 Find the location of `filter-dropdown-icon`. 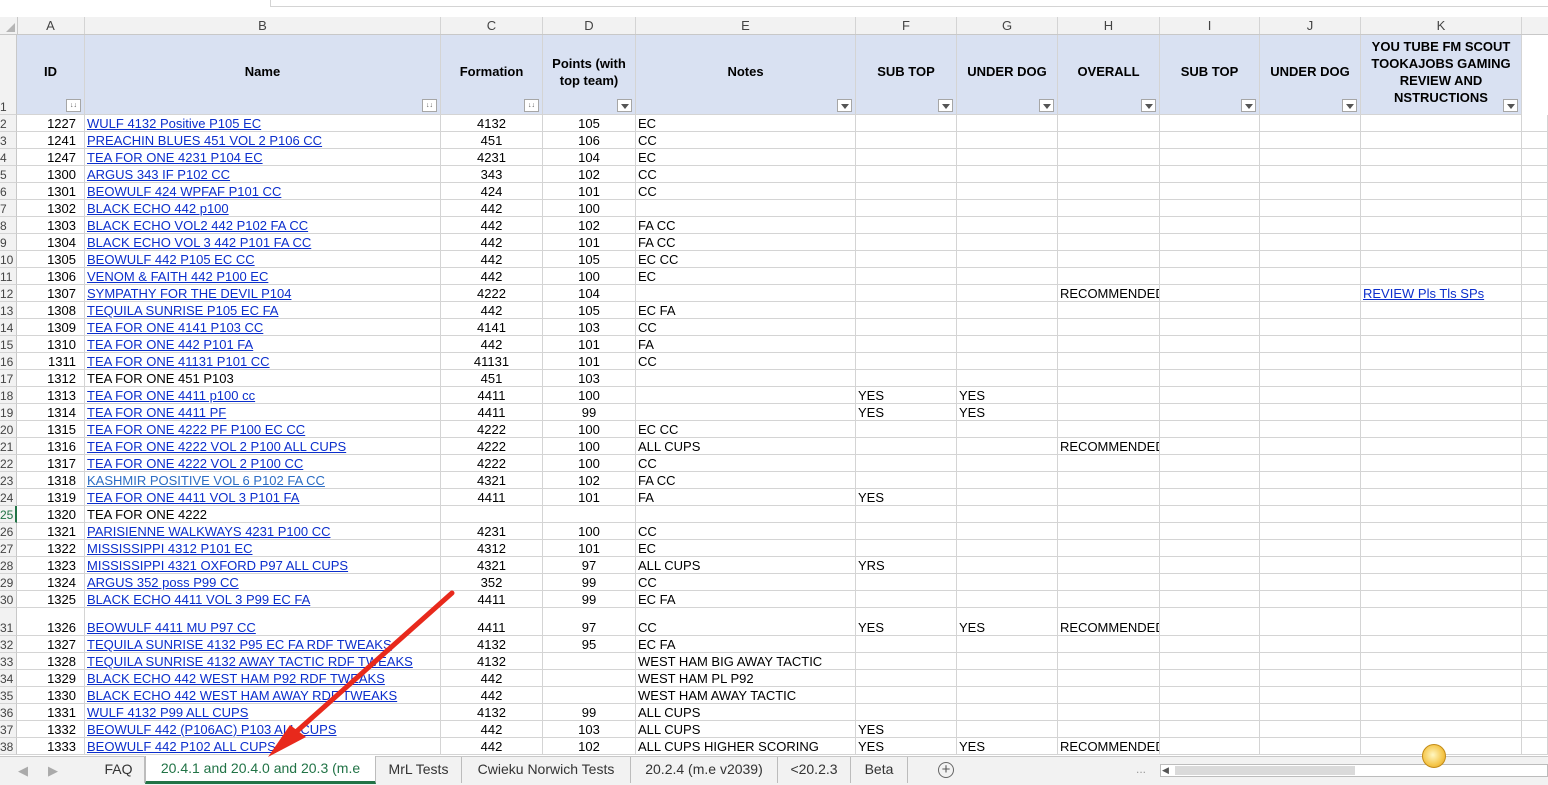

filter-dropdown-icon is located at coordinates (945, 105).